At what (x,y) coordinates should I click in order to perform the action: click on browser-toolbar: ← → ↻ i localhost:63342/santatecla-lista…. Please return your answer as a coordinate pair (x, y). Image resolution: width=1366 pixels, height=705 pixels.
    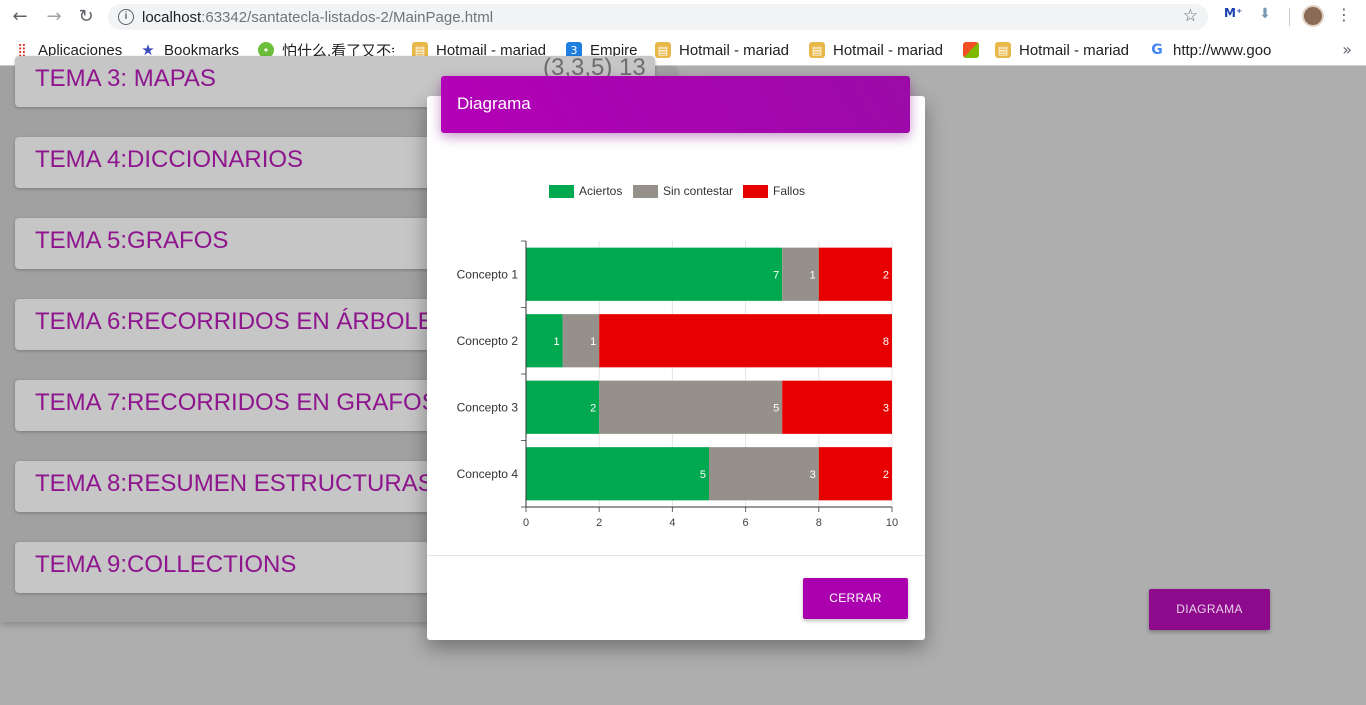
    Looking at the image, I should click on (683, 16).